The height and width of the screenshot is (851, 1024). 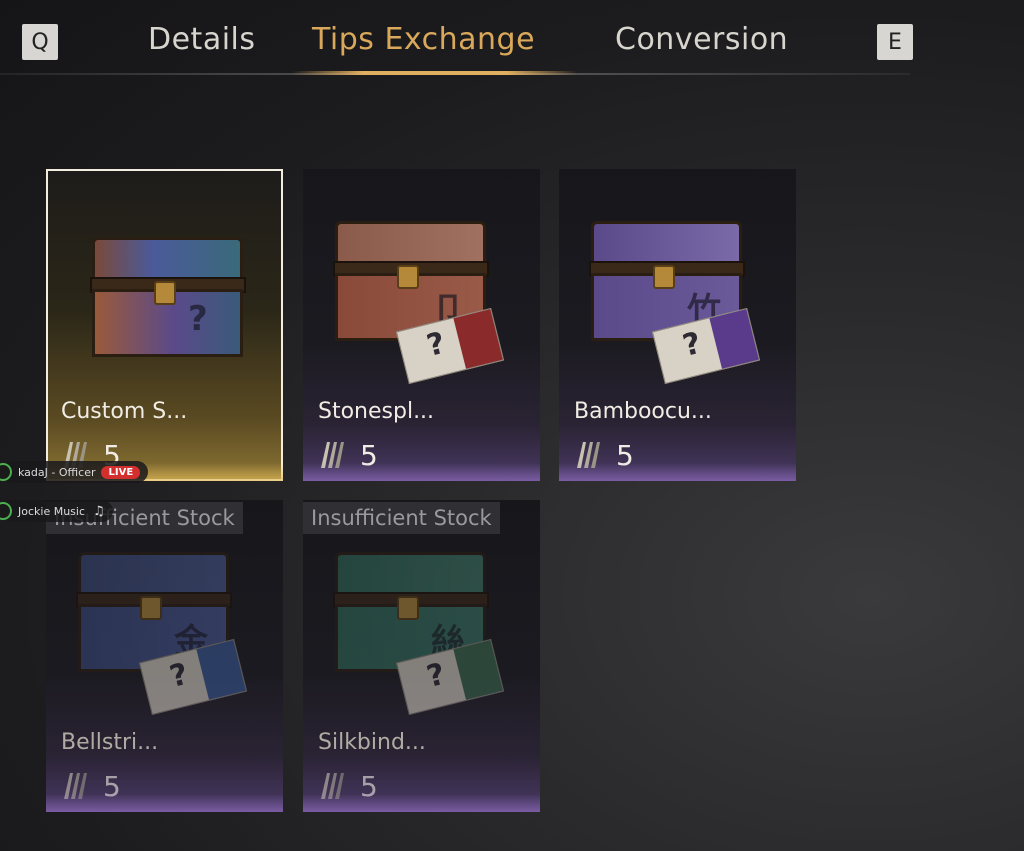 I want to click on stream-music-pill: Jockie Music ♫, so click(x=56, y=511).